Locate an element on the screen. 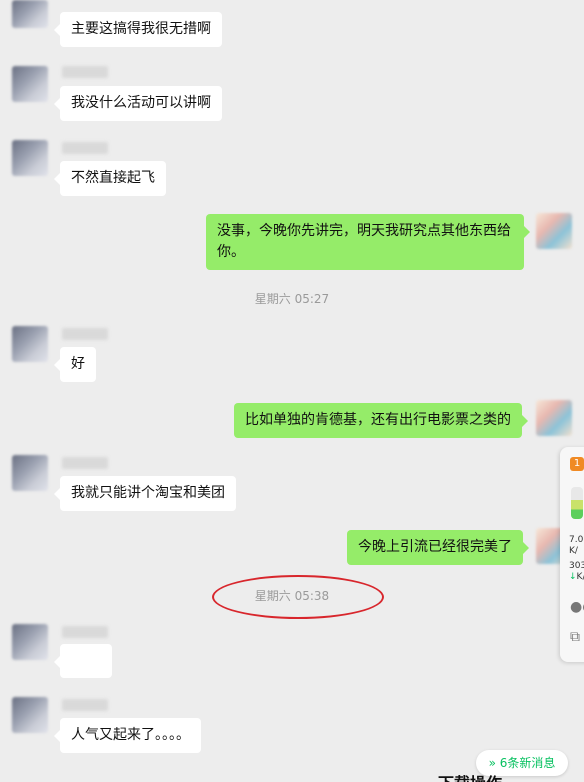 The height and width of the screenshot is (782, 584). notification-badge: 1 is located at coordinates (577, 464).